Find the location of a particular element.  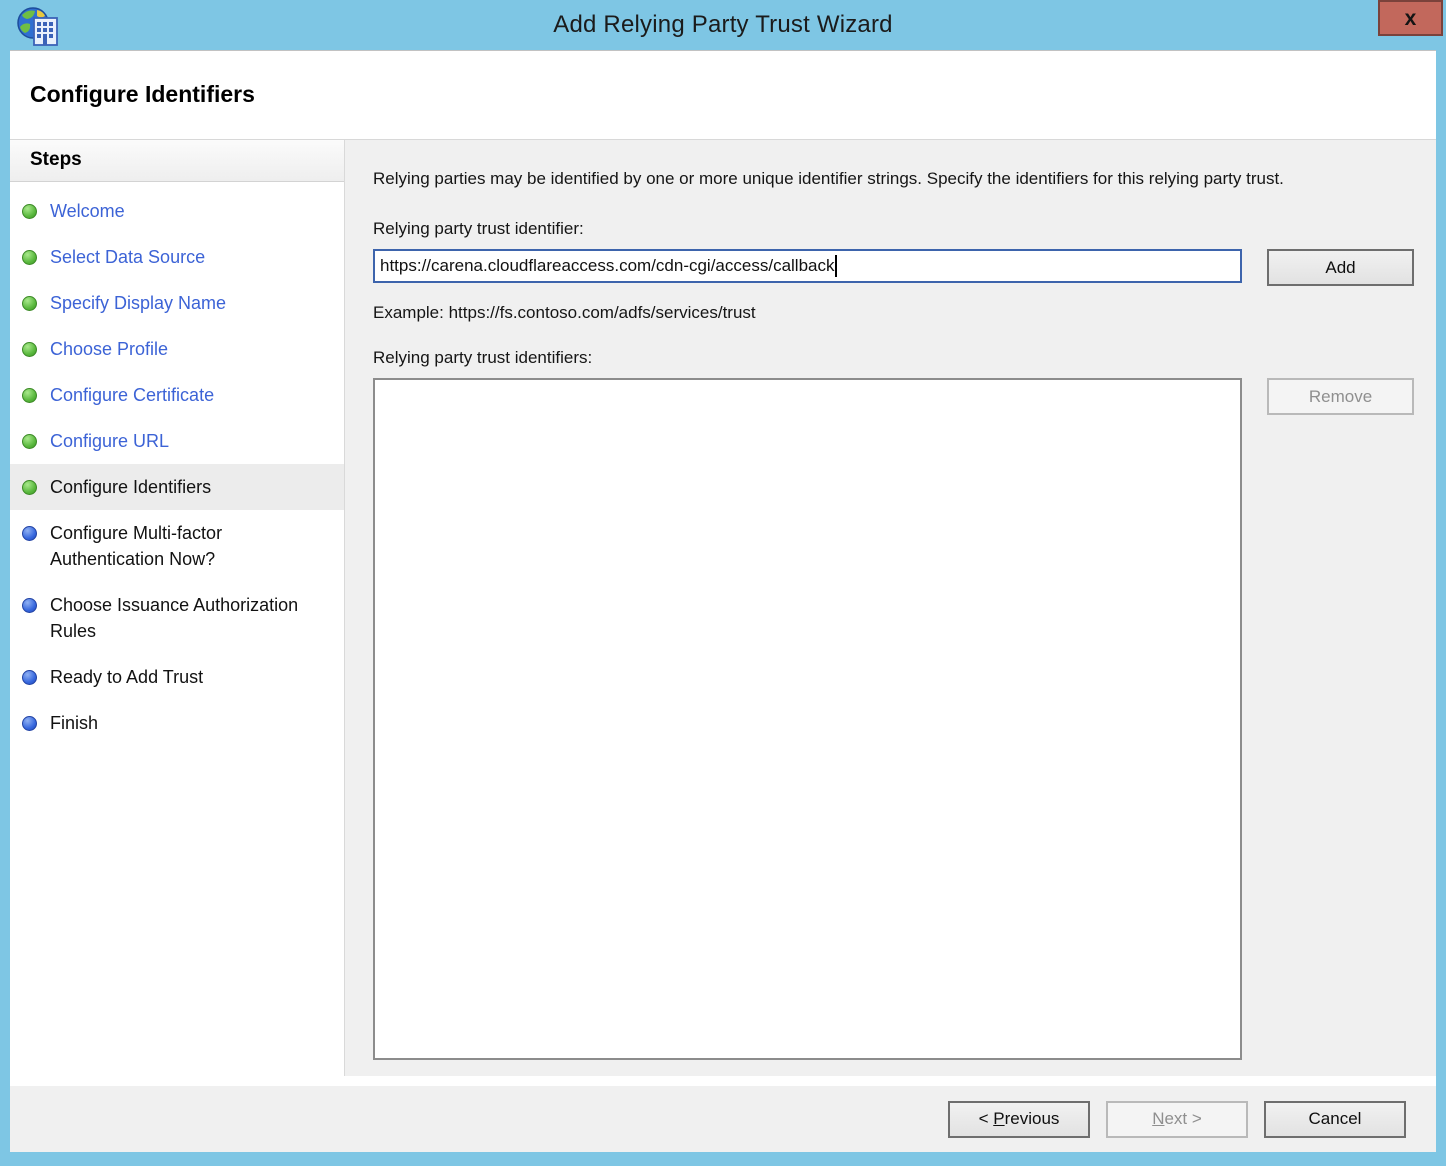

remove-button: Remove is located at coordinates (1340, 396).